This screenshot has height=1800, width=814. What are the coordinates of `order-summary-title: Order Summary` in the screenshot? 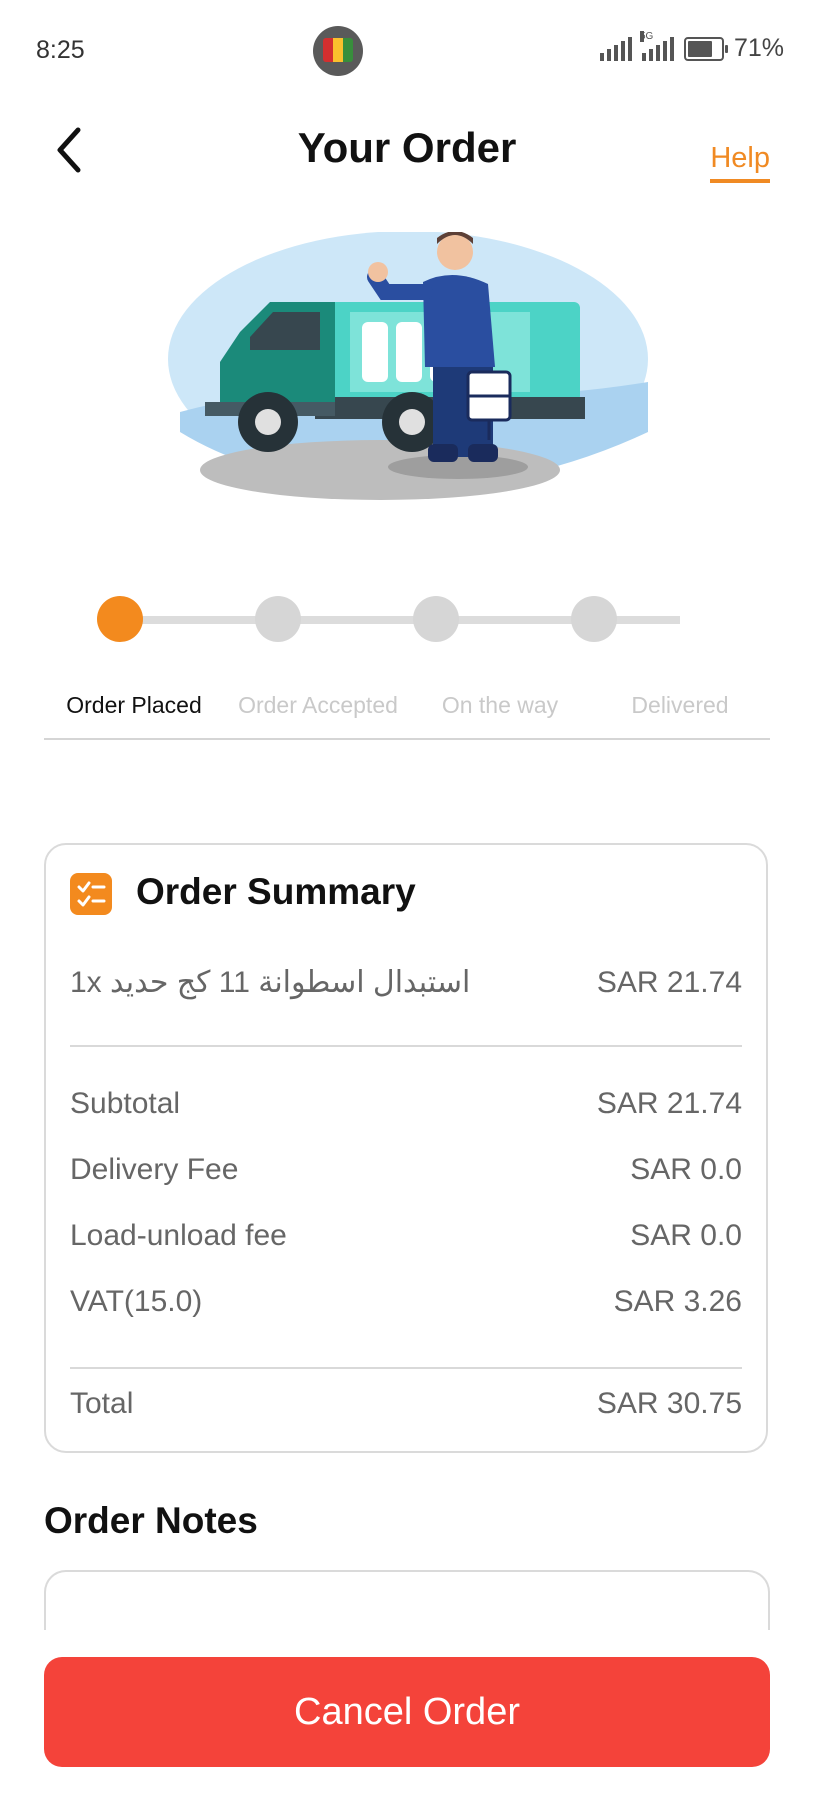 It's located at (276, 891).